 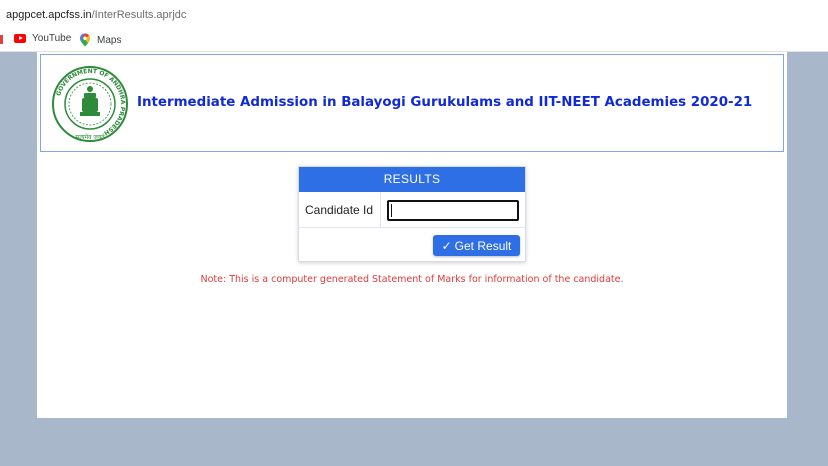 I want to click on results-heading: RESULTS, so click(x=412, y=179).